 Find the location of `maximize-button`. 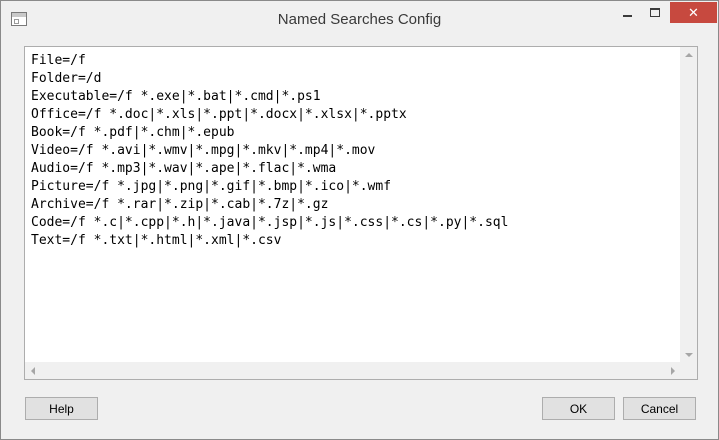

maximize-button is located at coordinates (655, 12).